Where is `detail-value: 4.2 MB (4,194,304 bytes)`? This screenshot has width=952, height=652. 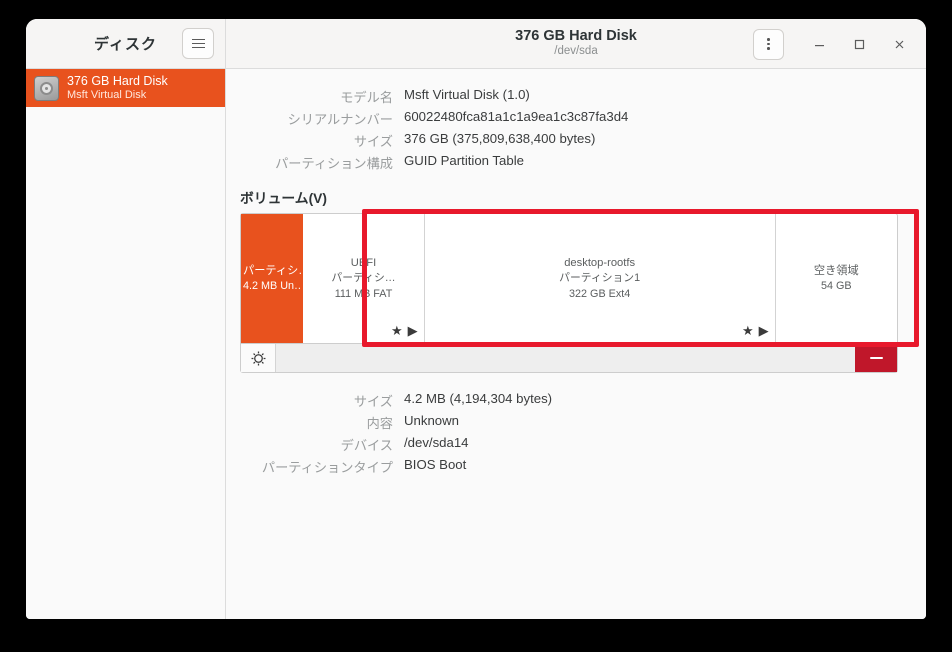 detail-value: 4.2 MB (4,194,304 bytes) is located at coordinates (478, 398).